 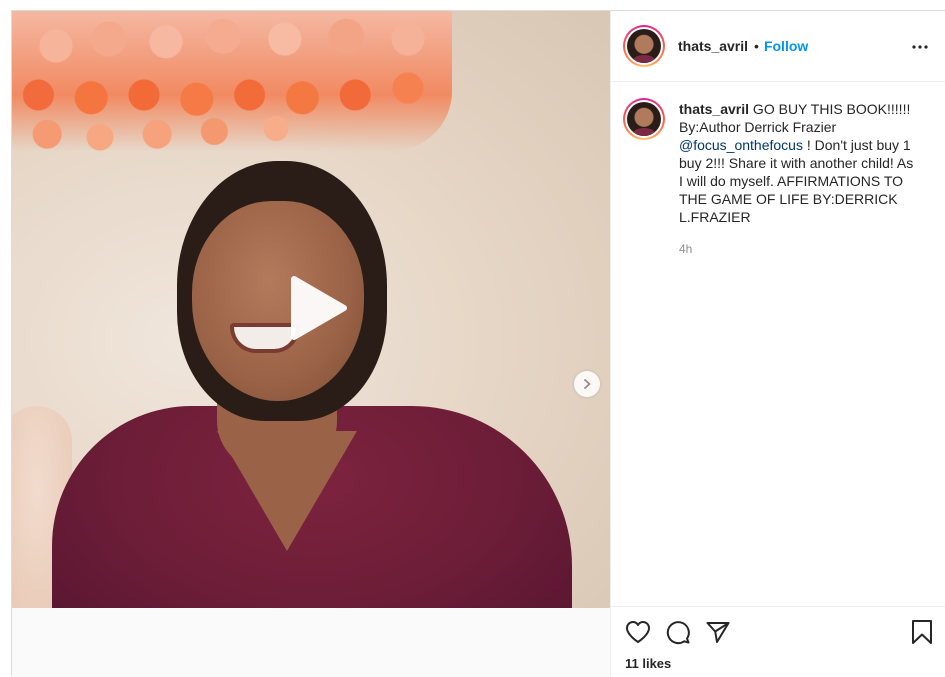 What do you see at coordinates (920, 47) in the screenshot?
I see `more-horizontal-icon` at bounding box center [920, 47].